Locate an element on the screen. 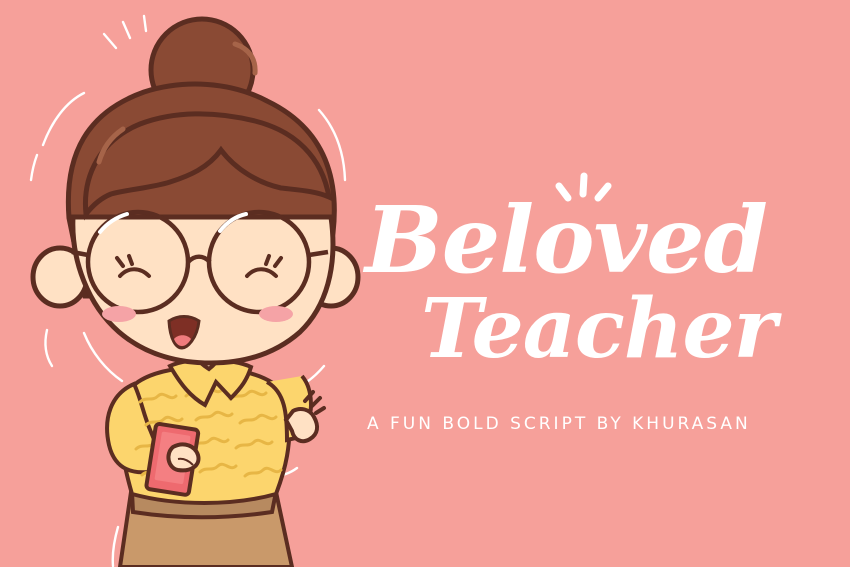  title-line-2: Teacher is located at coordinates (599, 329).